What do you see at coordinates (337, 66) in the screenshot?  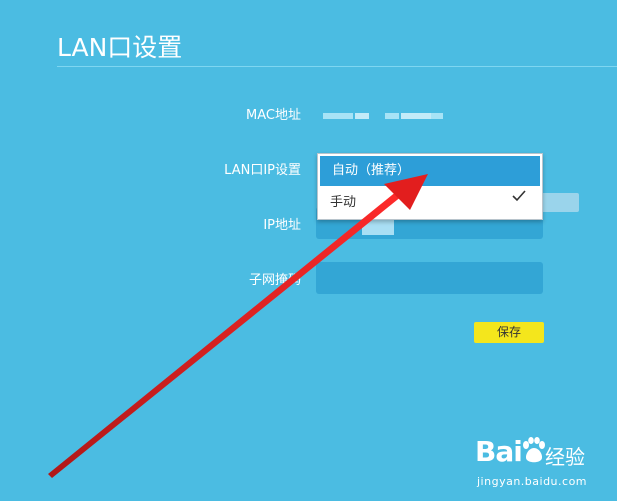 I see `title-divider` at bounding box center [337, 66].